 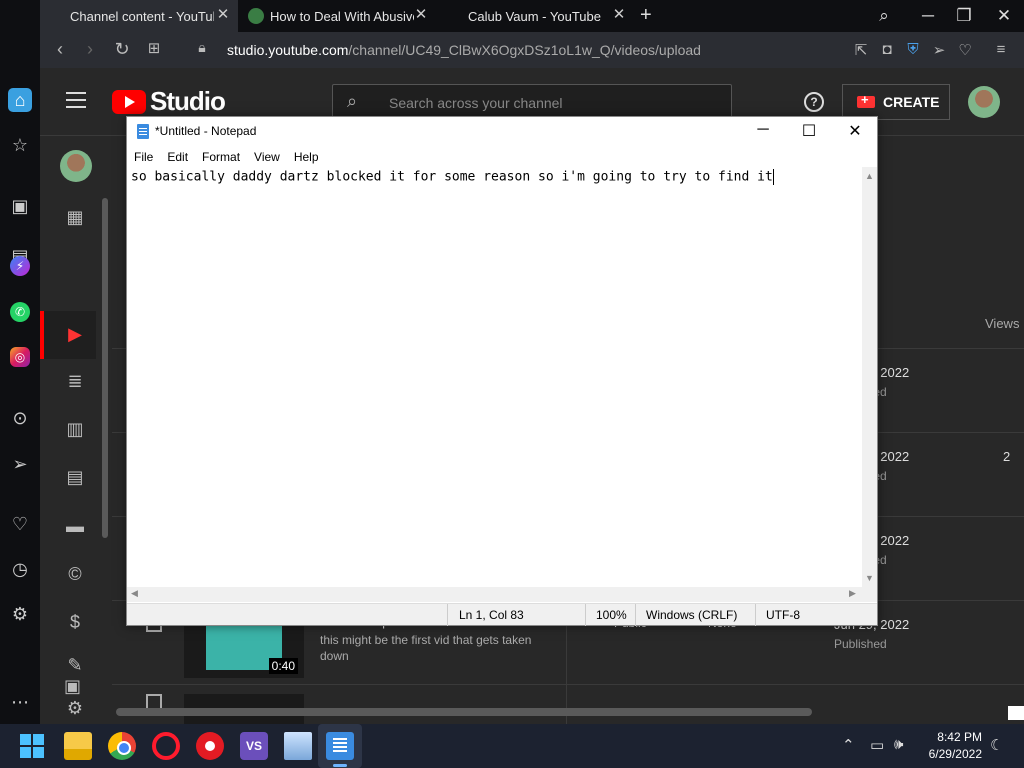 I want to click on menu-format: Format, so click(x=221, y=157).